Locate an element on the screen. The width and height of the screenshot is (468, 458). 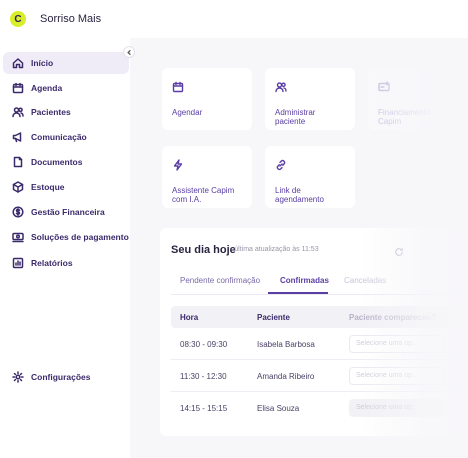
last-update-text: · última atualização às 11:53 is located at coordinates (274, 249).